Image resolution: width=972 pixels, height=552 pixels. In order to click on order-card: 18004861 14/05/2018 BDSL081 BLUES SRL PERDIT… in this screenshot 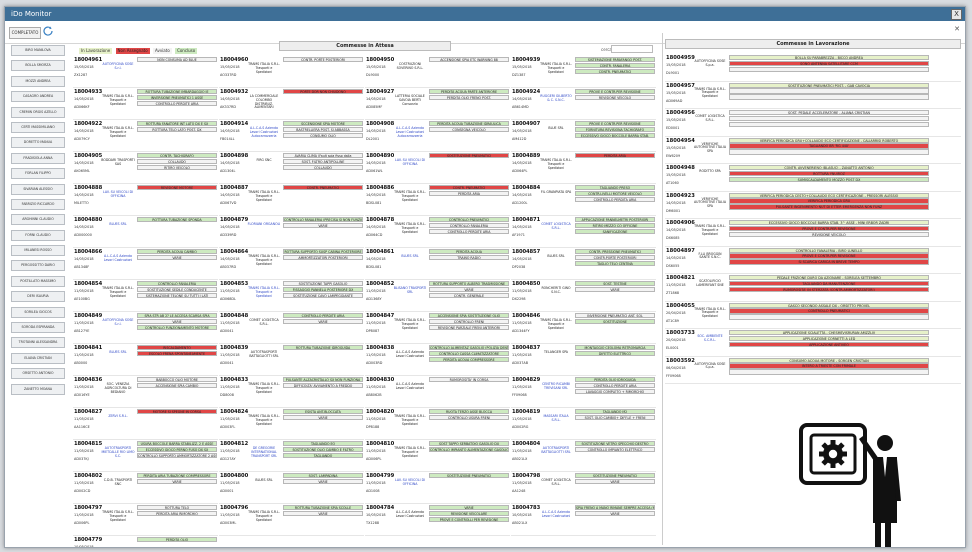, I will do `click(437, 264)`.